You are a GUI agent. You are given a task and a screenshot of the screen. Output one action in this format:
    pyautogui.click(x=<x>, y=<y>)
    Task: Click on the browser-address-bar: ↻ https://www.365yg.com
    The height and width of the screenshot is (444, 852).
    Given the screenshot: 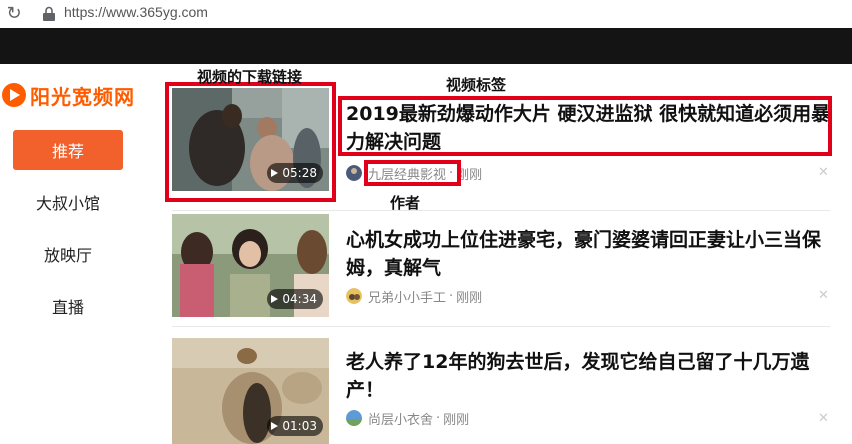 What is the action you would take?
    pyautogui.click(x=426, y=14)
    